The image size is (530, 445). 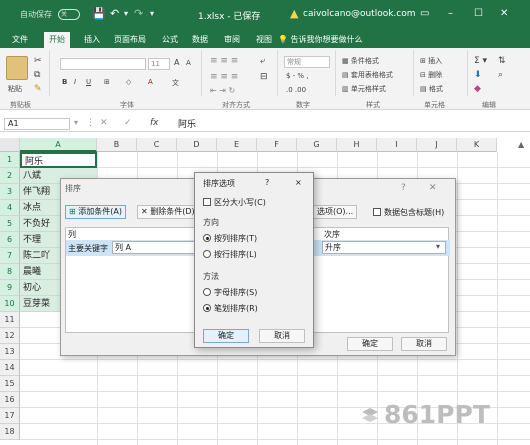 I want to click on wrap-text-icon: ⤶, so click(x=262, y=61).